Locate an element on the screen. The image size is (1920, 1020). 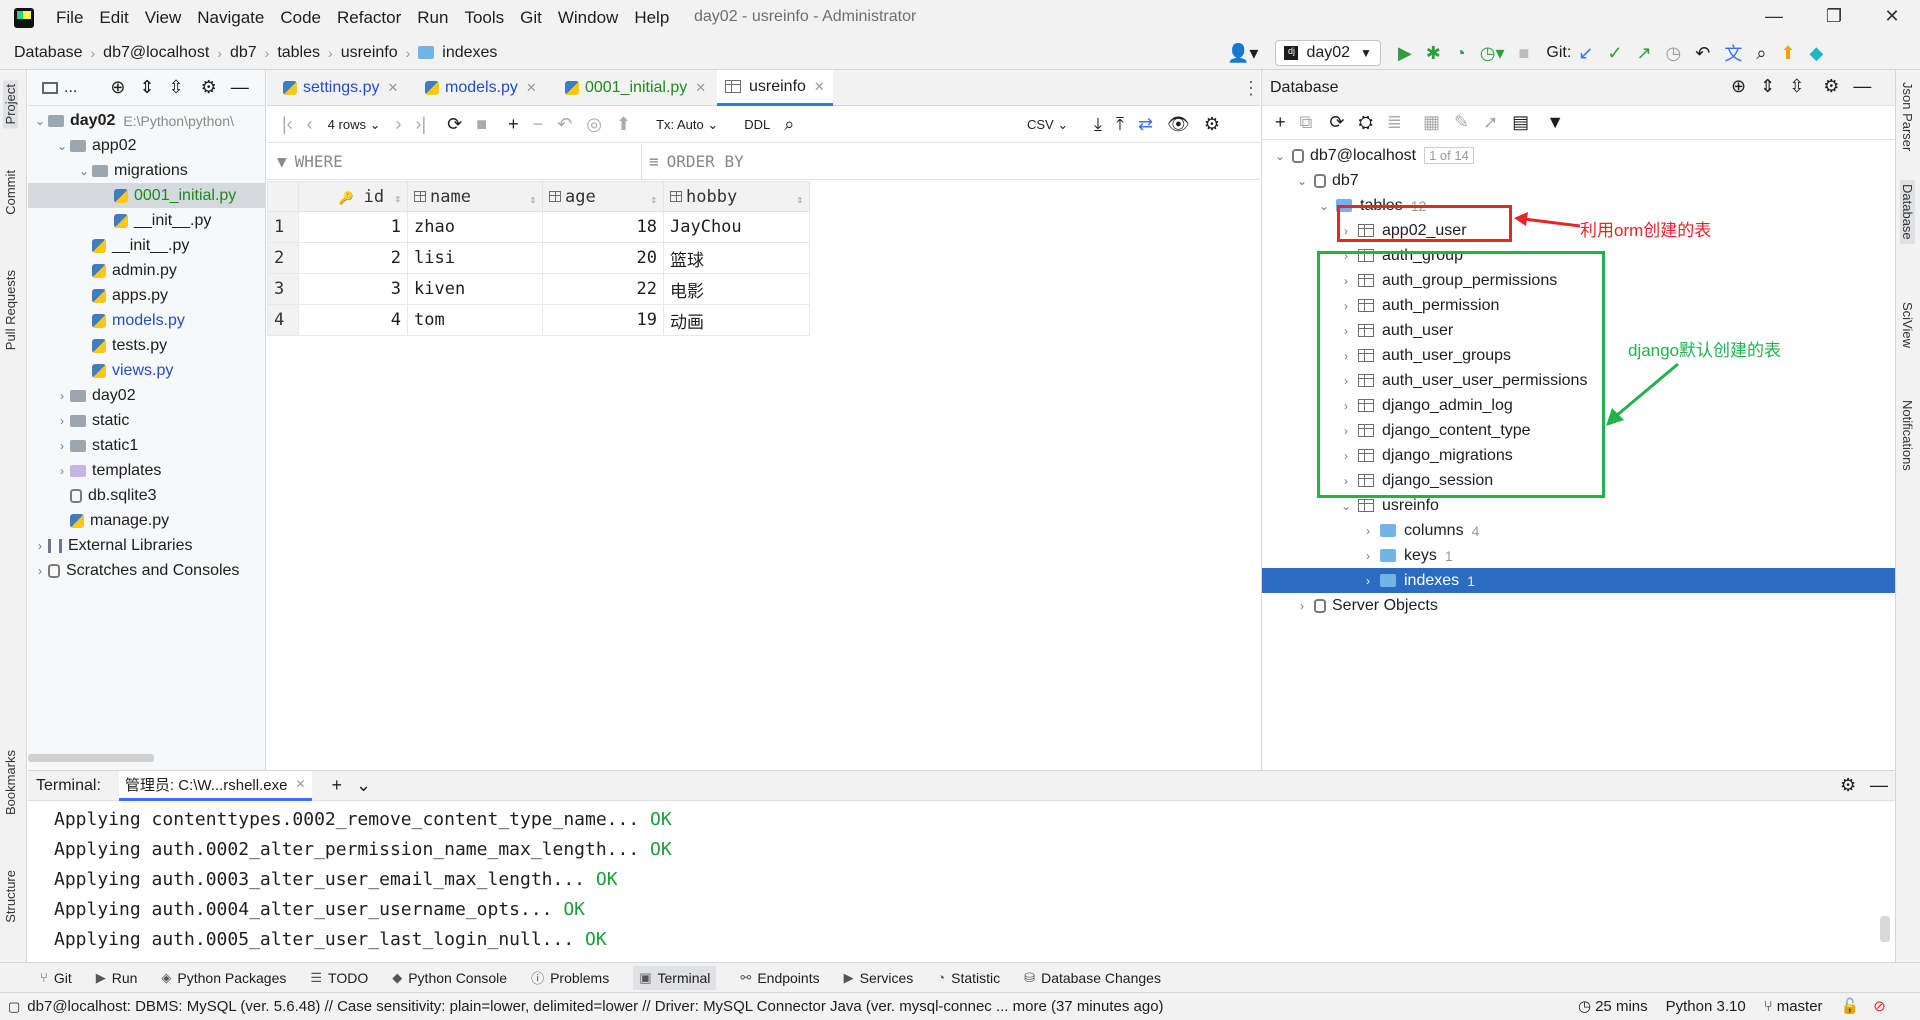
git-branch: master is located at coordinates (1800, 1006).